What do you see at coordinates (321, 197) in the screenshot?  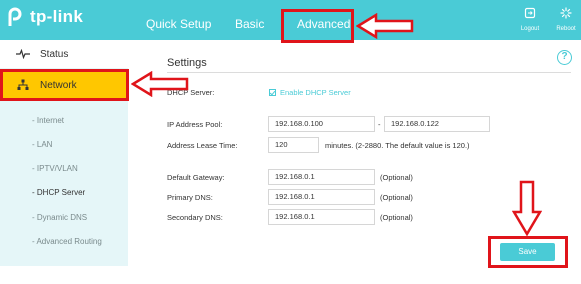 I see `primary-dns-input: 192.168.0.1` at bounding box center [321, 197].